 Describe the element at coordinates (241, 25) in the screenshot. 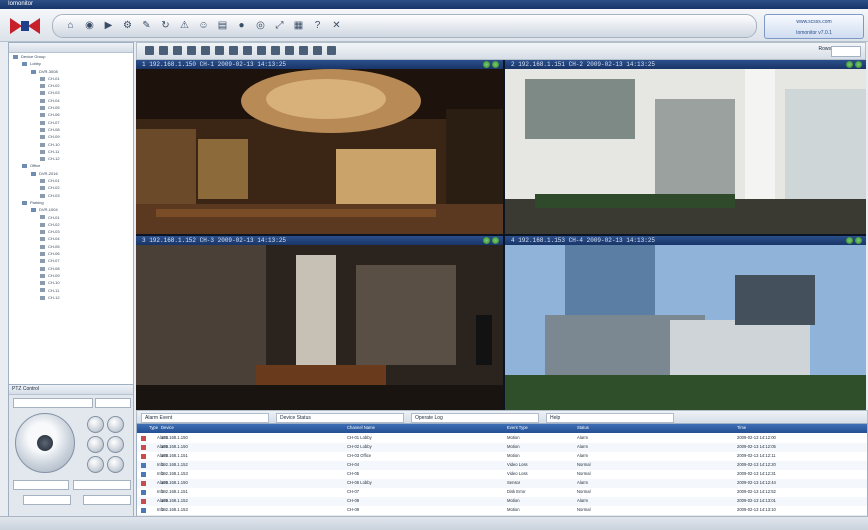

I see `record-icon: ●` at that location.